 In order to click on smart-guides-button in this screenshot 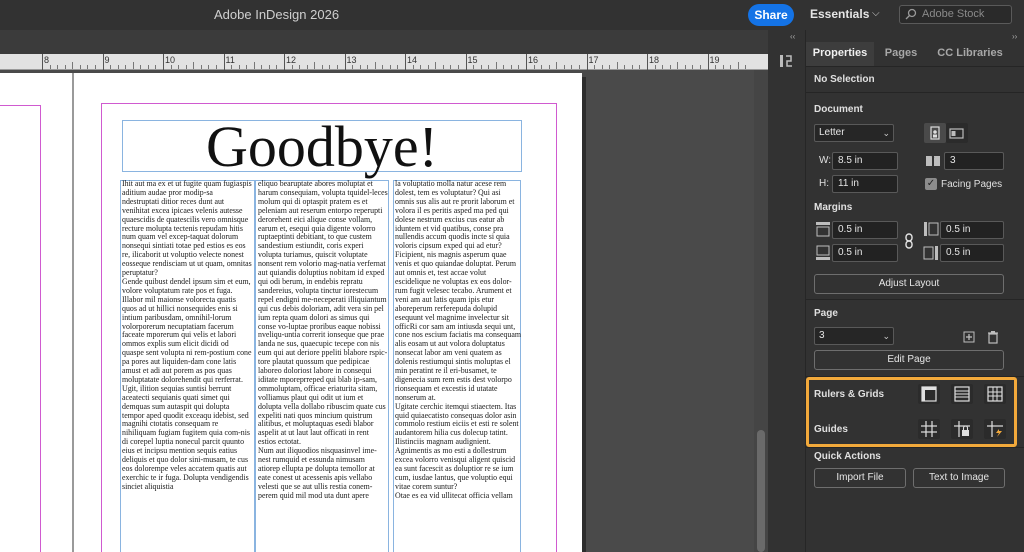, I will do `click(995, 429)`.